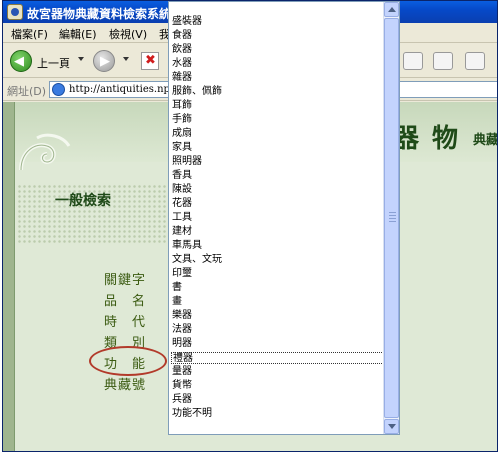  I want to click on option-9: 家具, so click(278, 148).